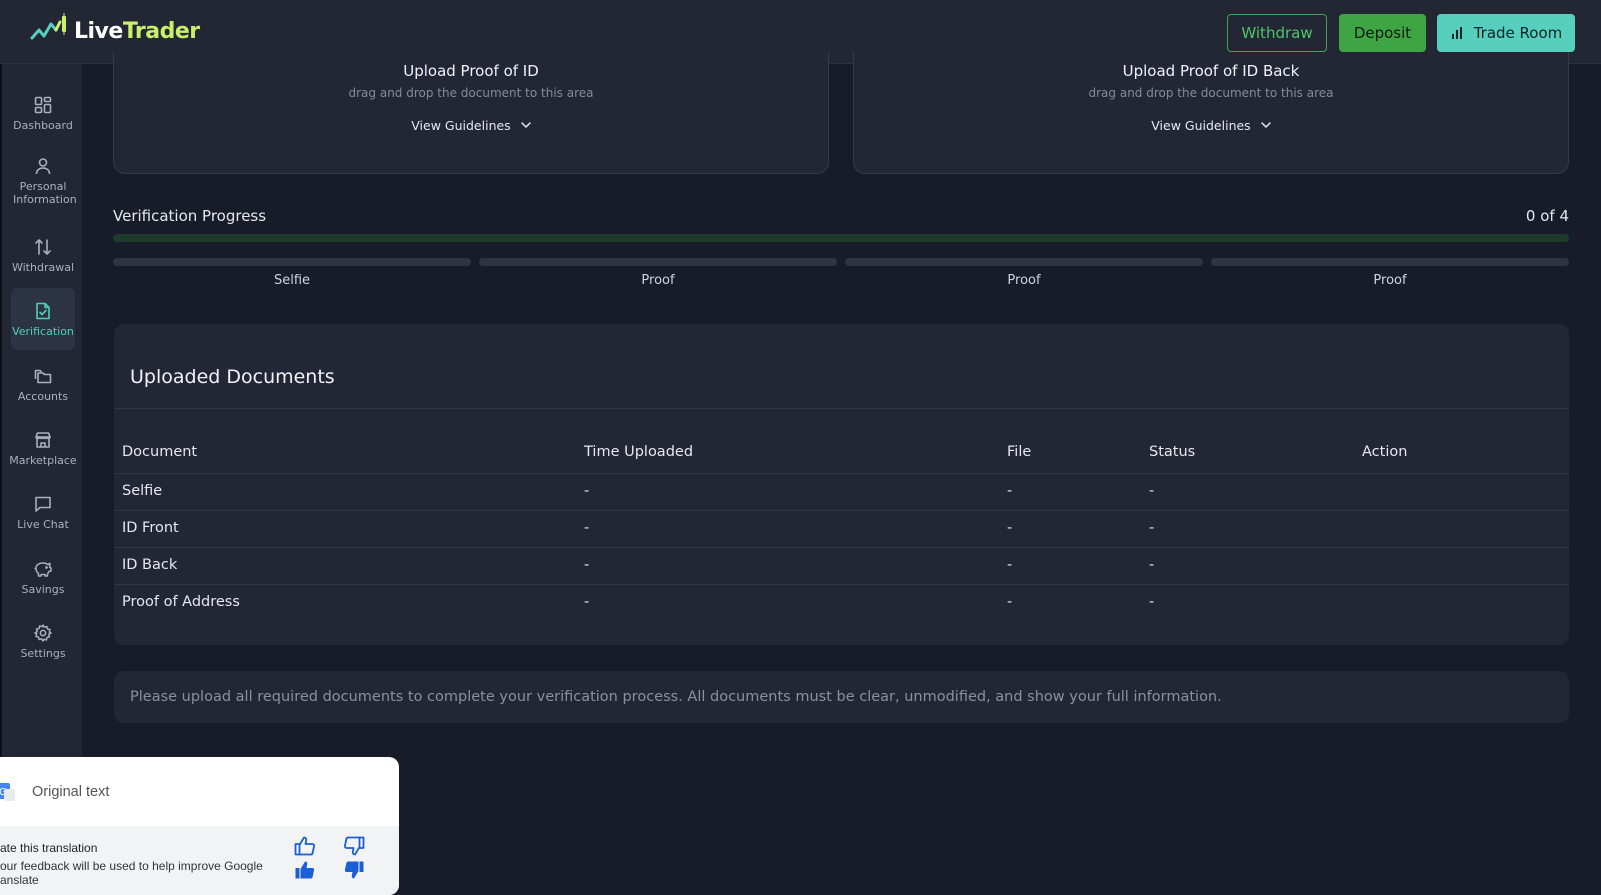 The image size is (1601, 895). Describe the element at coordinates (150, 528) in the screenshot. I see `document-name-cell: ID Front` at that location.